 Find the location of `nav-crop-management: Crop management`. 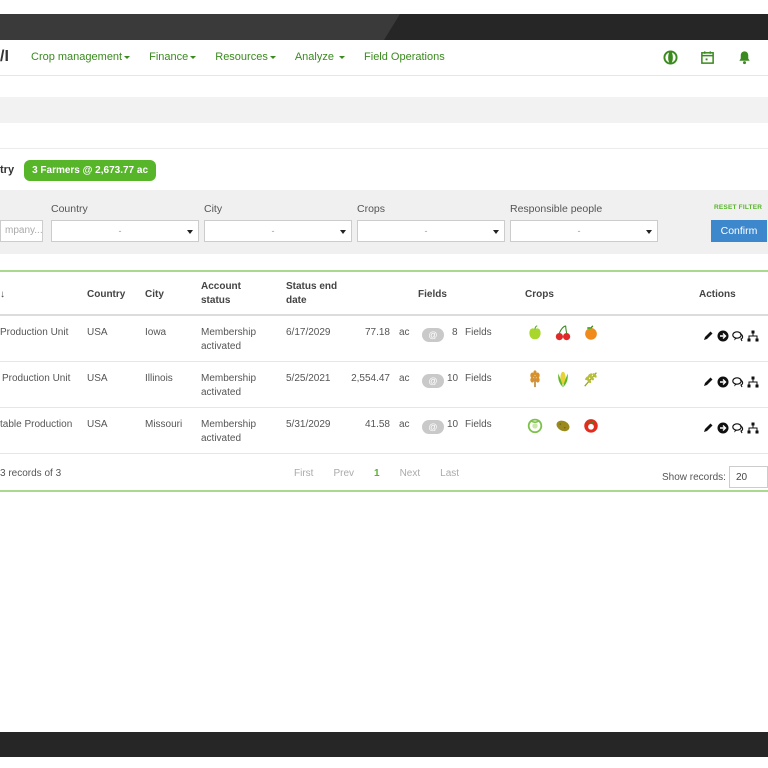

nav-crop-management: Crop management is located at coordinates (81, 57).